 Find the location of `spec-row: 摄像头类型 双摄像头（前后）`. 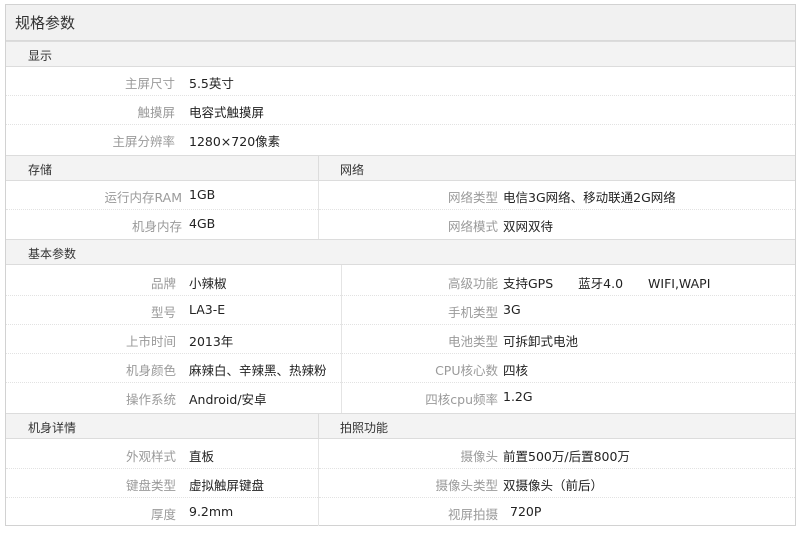

spec-row: 摄像头类型 双摄像头（前后） is located at coordinates (557, 483).